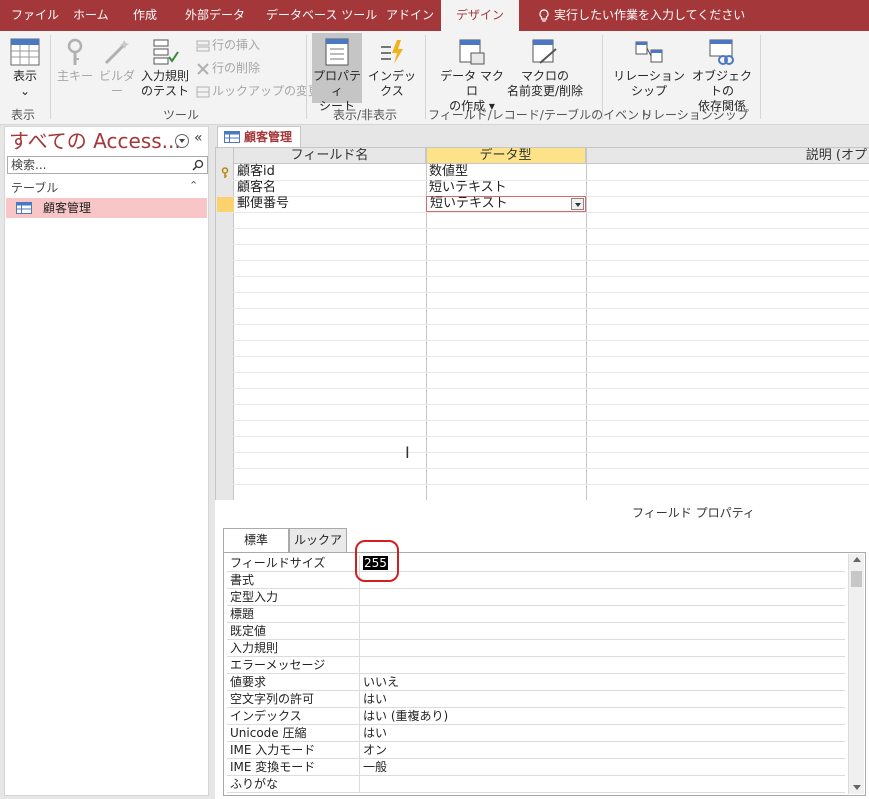 The width and height of the screenshot is (869, 799). I want to click on property-row: エラーメッセージ, so click(536, 665).